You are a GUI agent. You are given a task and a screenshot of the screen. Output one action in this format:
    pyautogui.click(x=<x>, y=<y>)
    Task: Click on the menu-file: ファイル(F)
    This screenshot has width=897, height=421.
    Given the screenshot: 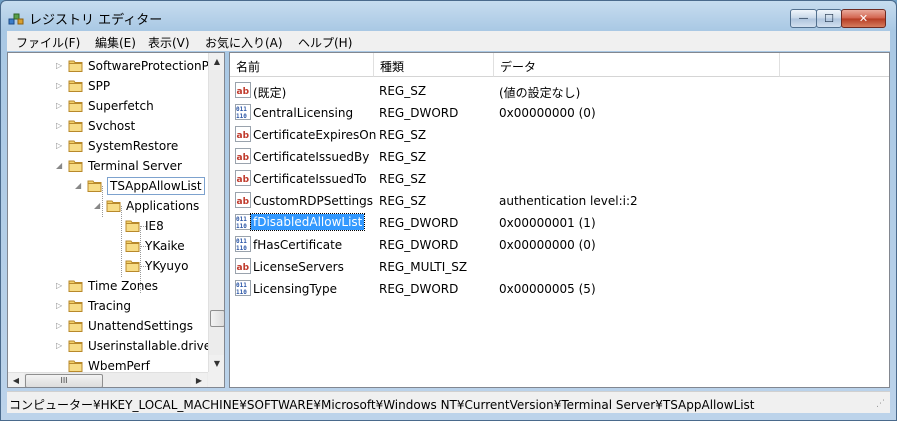 What is the action you would take?
    pyautogui.click(x=48, y=42)
    